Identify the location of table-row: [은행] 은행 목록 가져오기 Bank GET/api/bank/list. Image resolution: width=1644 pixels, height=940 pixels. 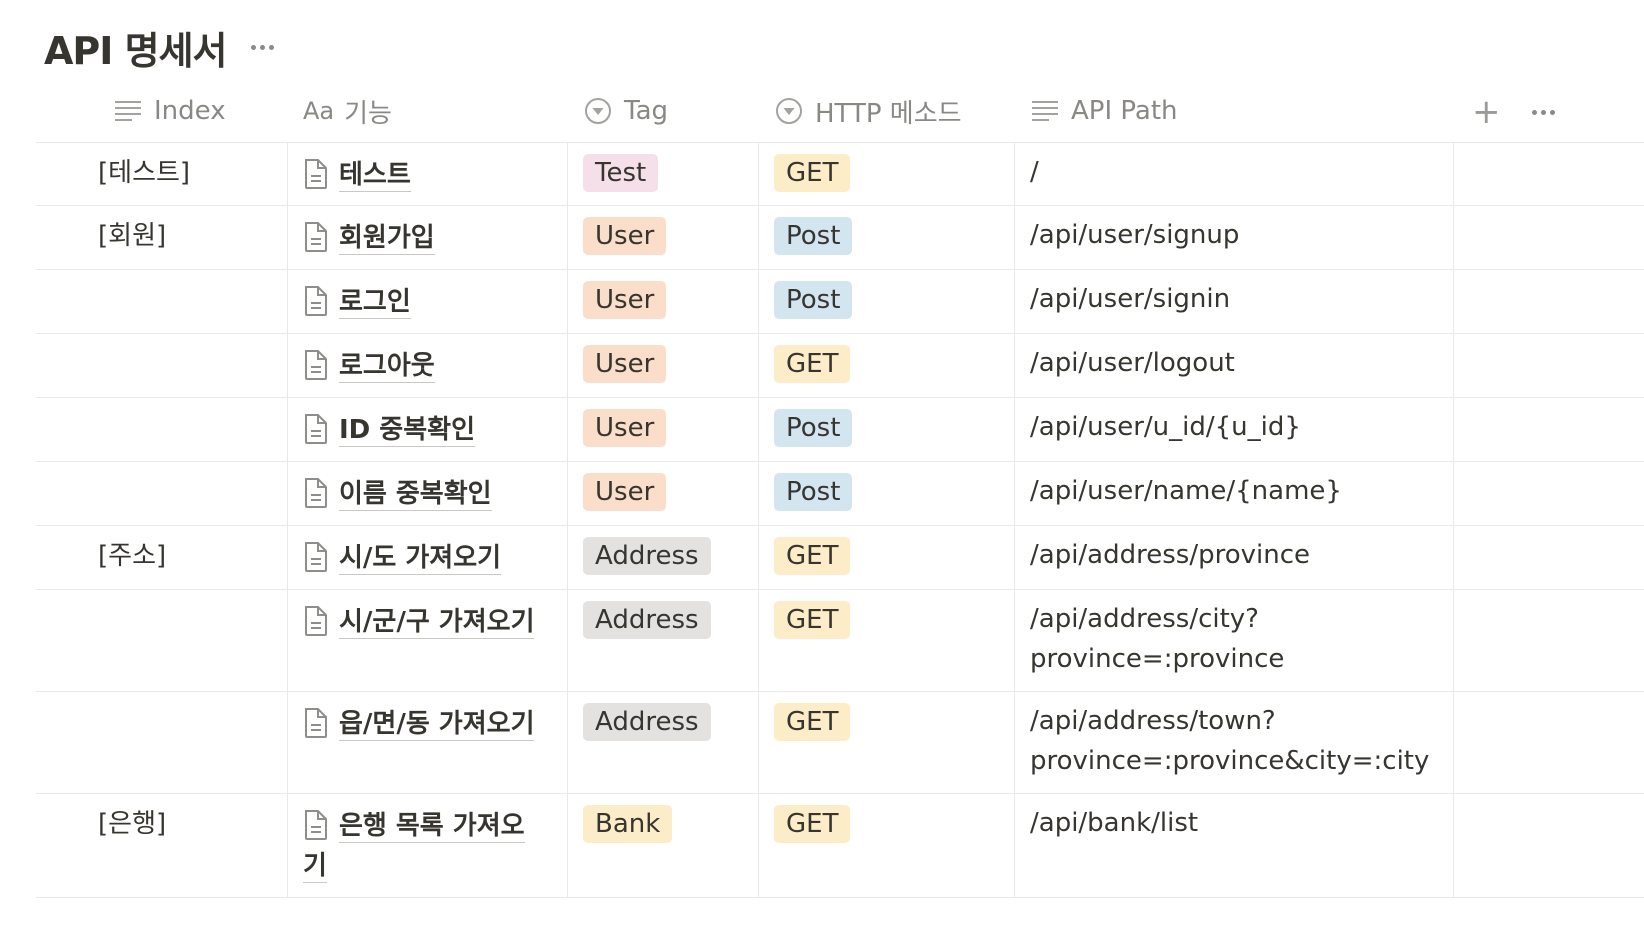
(840, 846).